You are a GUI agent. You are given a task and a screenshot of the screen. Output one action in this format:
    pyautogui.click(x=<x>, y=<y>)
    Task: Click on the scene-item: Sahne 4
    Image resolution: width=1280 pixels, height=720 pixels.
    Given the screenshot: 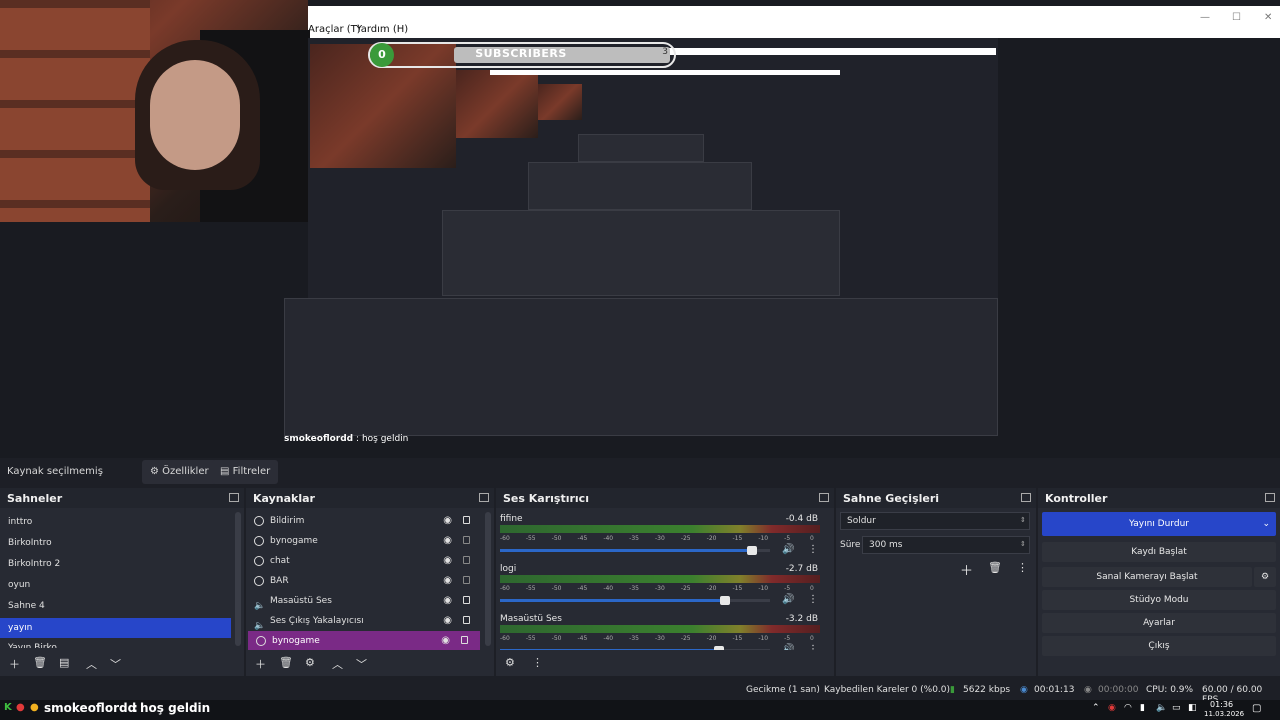 What is the action you would take?
    pyautogui.click(x=116, y=606)
    